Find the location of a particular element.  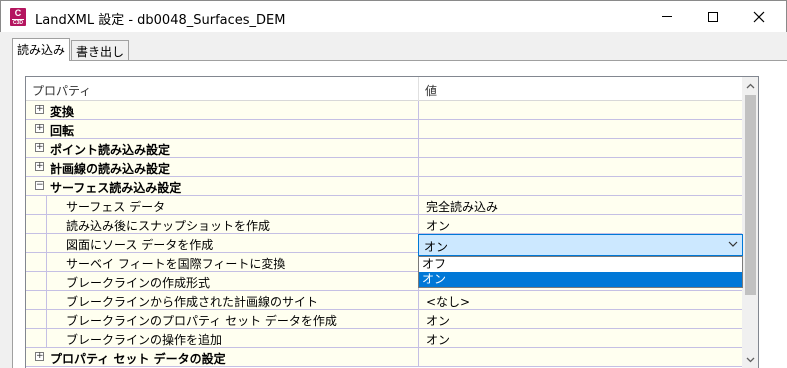

scroll-up-button is located at coordinates (750, 85).